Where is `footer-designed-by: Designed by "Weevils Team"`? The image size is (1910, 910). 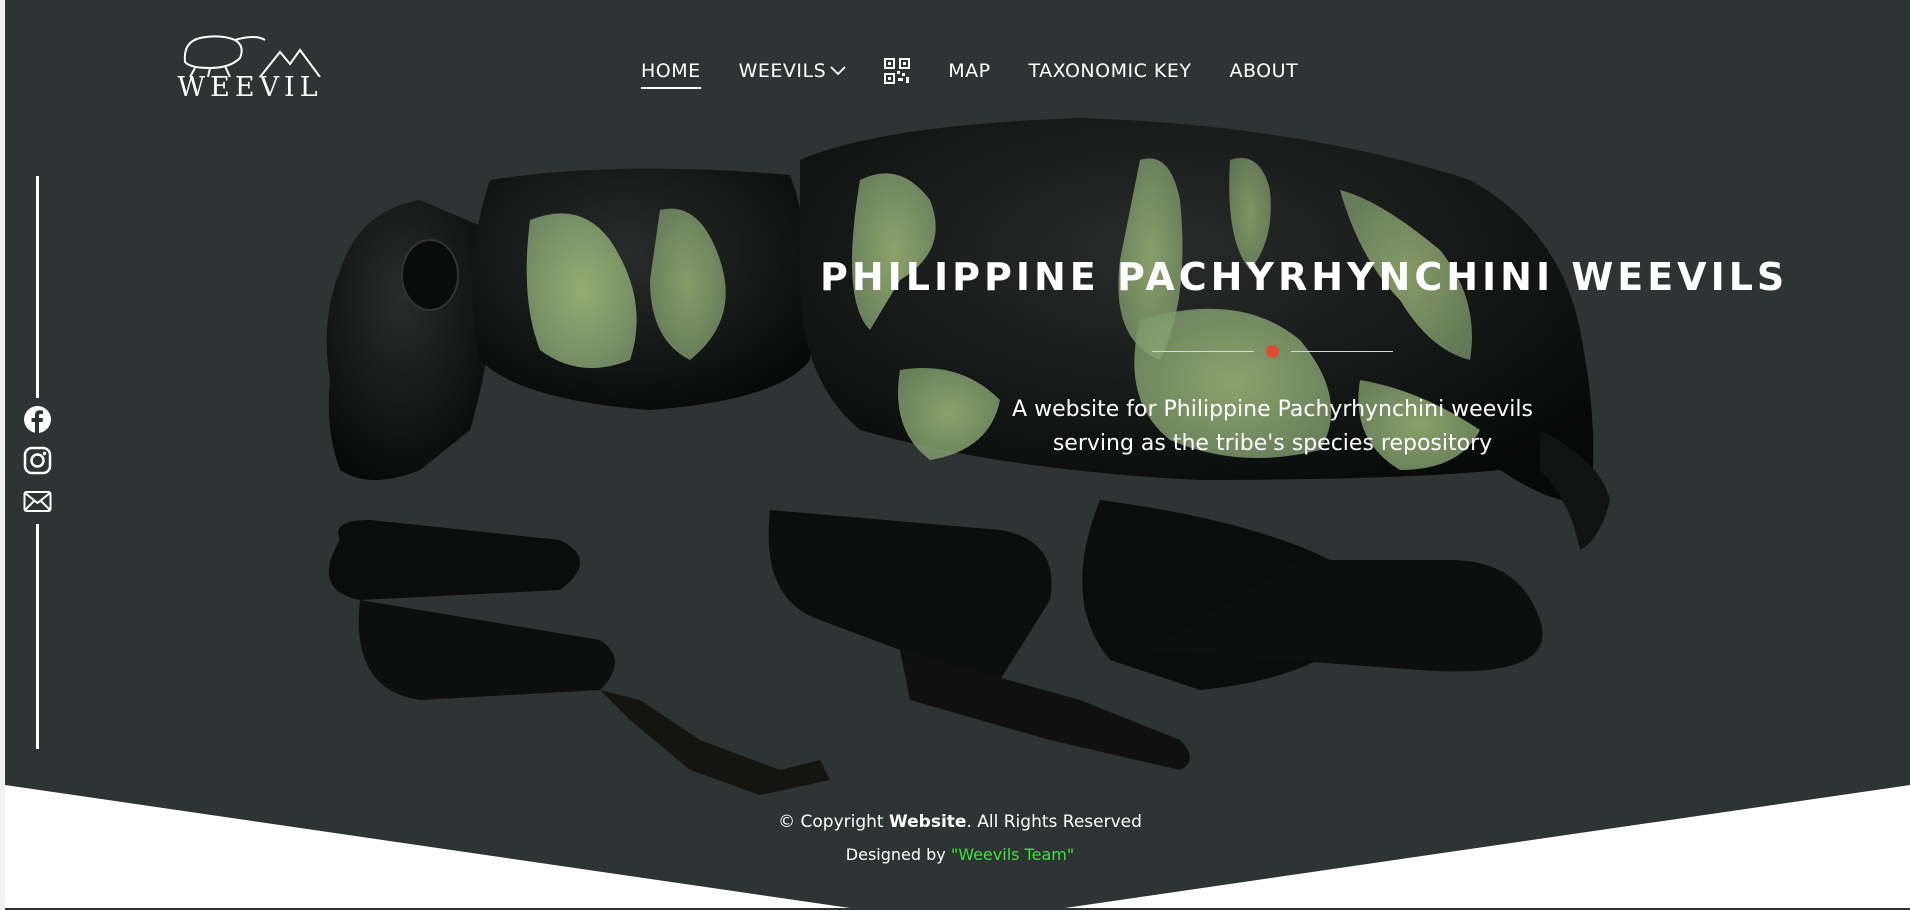
footer-designed-by: Designed by "Weevils Team" is located at coordinates (960, 854).